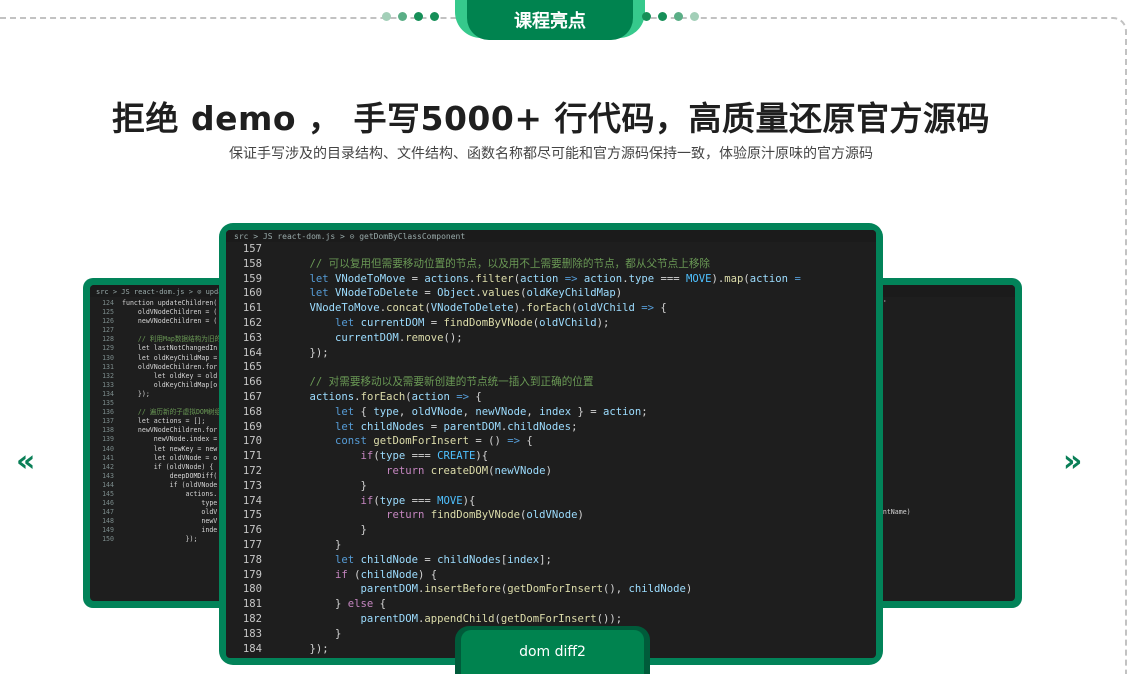 The width and height of the screenshot is (1129, 674). Describe the element at coordinates (172, 339) in the screenshot. I see `code-text: // 利用Map数据结构为旧的` at that location.